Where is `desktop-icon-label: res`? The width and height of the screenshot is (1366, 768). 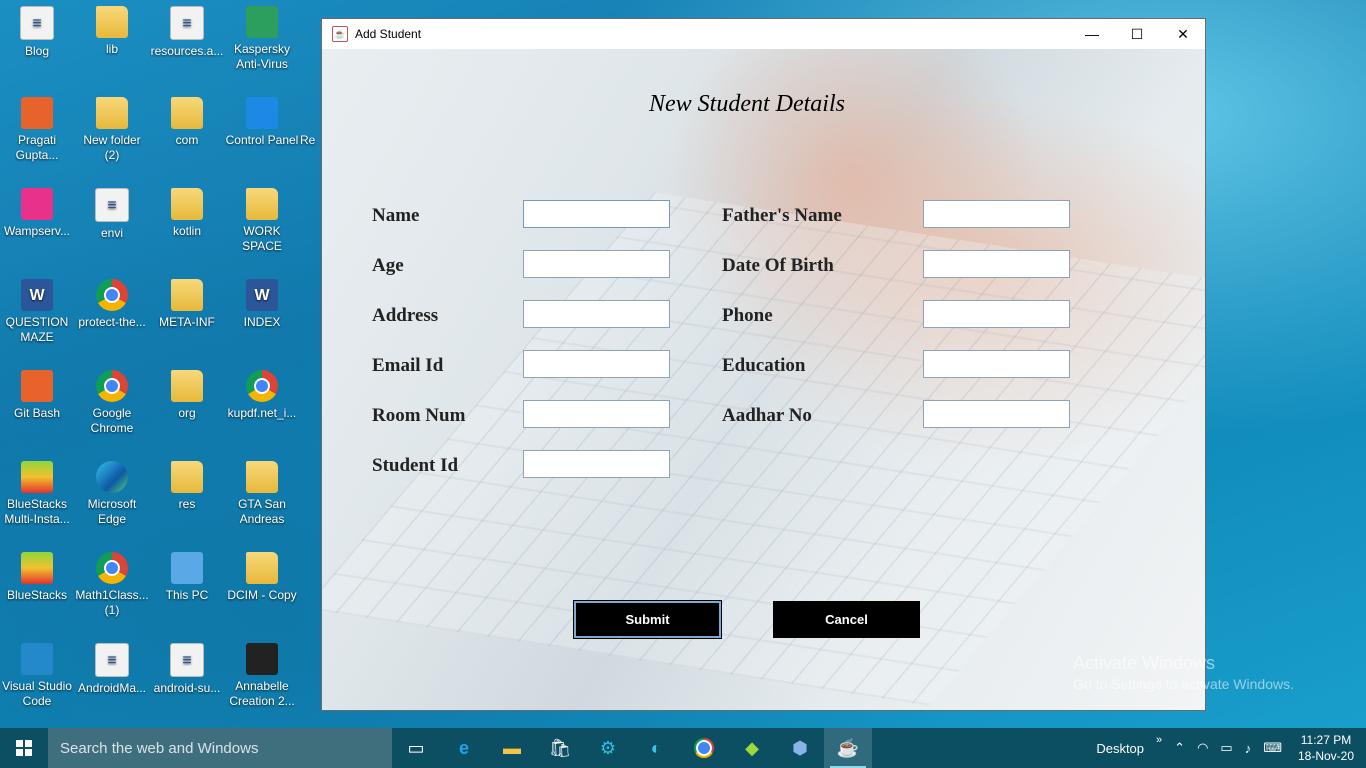
desktop-icon-label: res is located at coordinates (187, 504).